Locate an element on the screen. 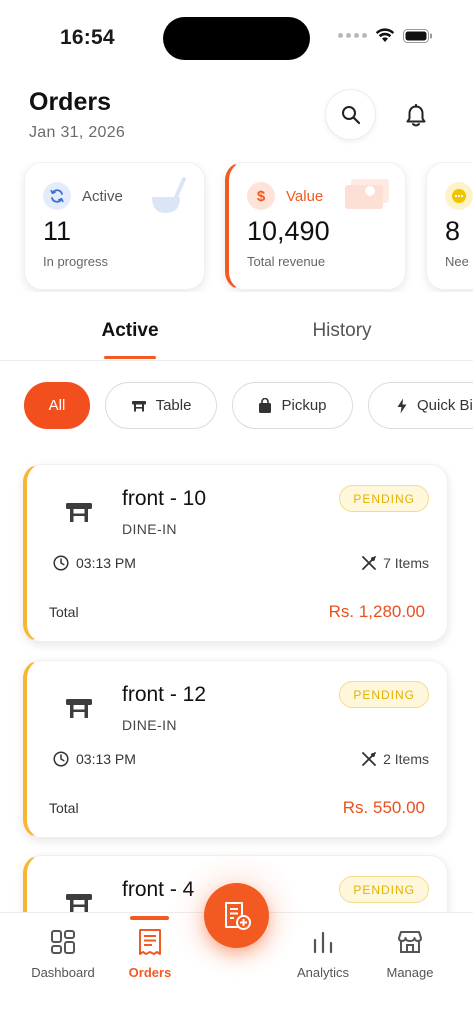  filter-table: Table is located at coordinates (161, 405).